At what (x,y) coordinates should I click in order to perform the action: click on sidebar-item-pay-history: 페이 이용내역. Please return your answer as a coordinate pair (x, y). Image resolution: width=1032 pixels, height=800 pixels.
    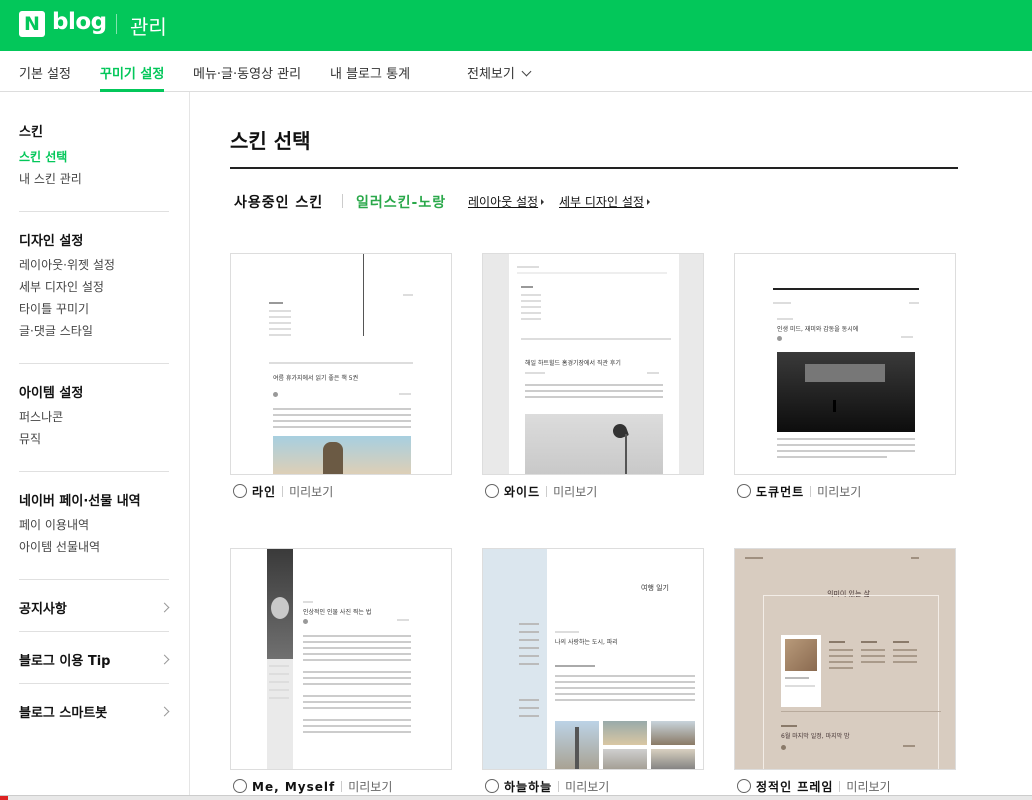
    Looking at the image, I should click on (54, 524).